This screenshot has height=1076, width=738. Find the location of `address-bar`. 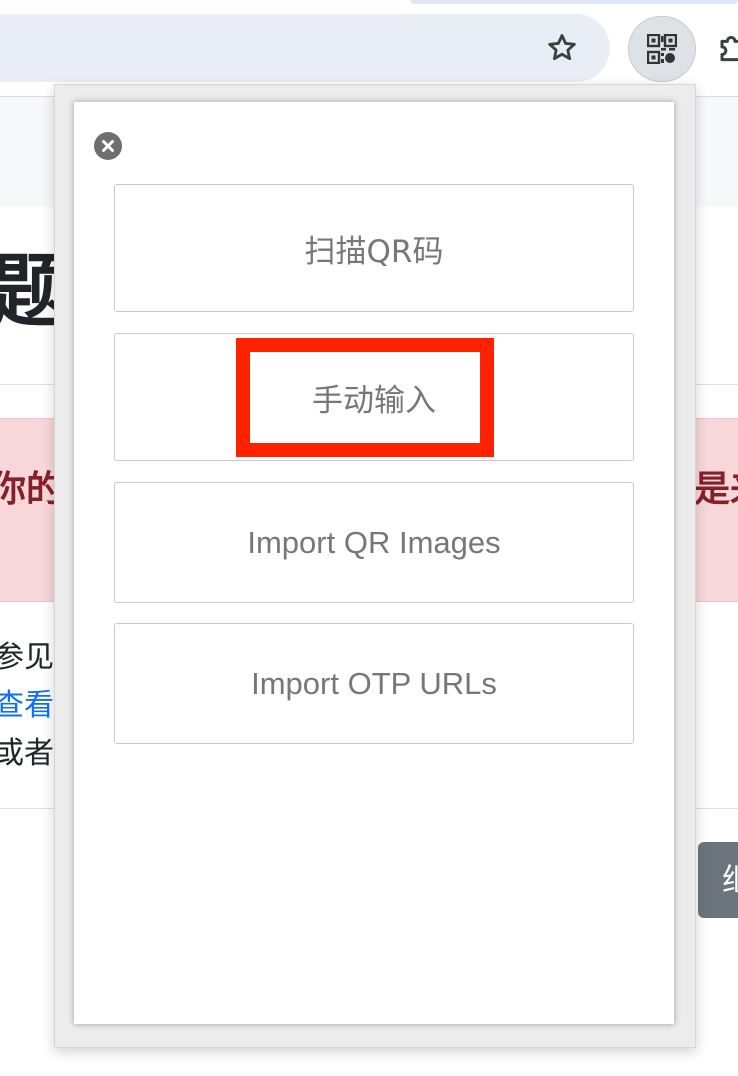

address-bar is located at coordinates (305, 48).